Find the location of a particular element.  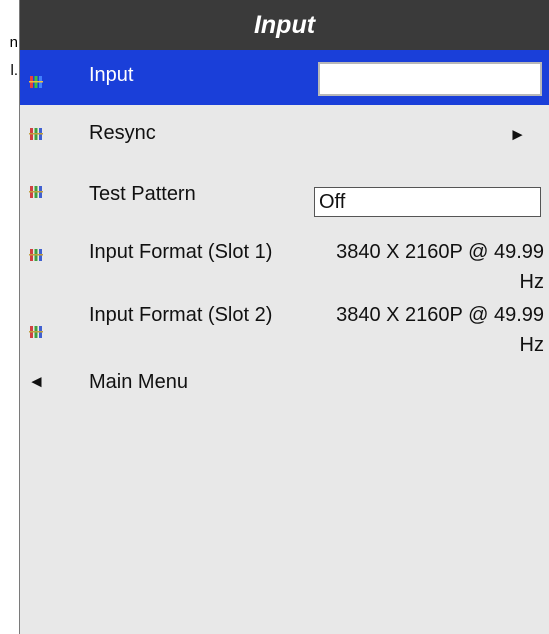

menu-item-label: Input Format (Slot 2) is located at coordinates (181, 315).